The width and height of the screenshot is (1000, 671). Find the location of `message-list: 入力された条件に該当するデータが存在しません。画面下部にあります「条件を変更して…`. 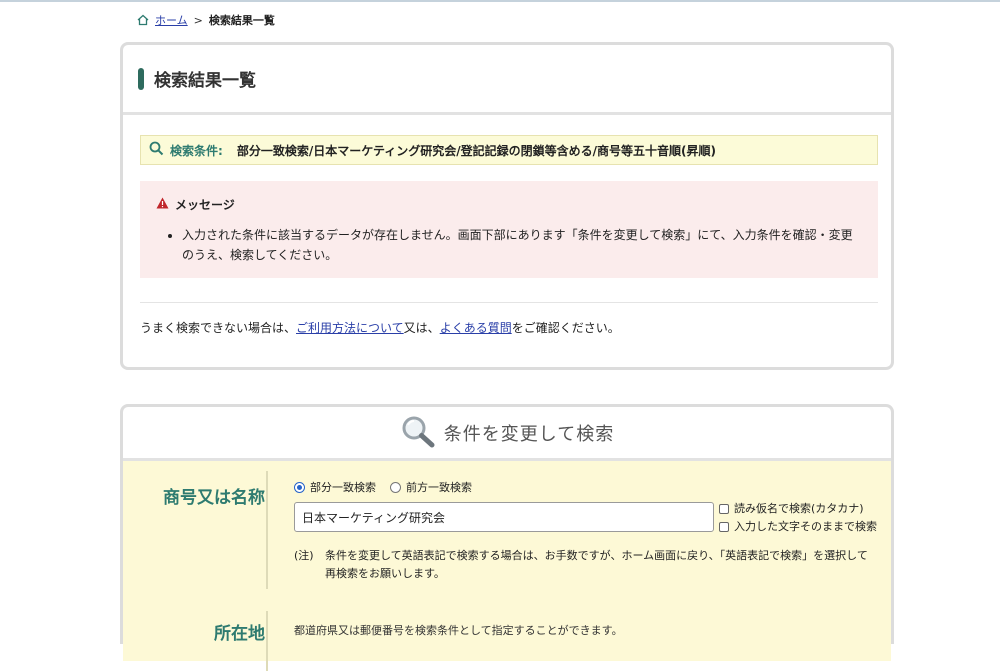

message-list: 入力された条件に該当するデータが存在しません。画面下部にあります「条件を変更して… is located at coordinates (509, 245).